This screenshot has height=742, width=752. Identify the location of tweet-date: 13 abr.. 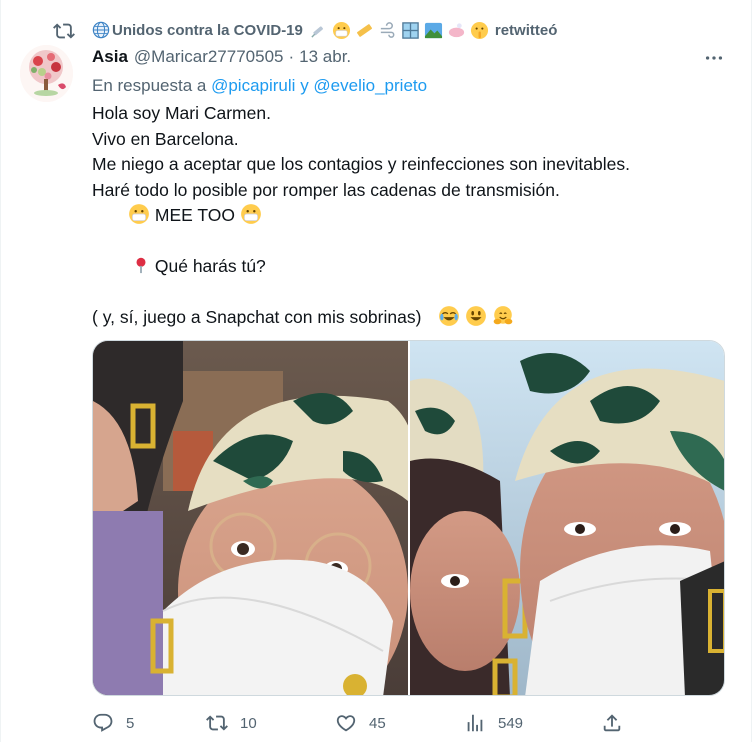
(325, 57).